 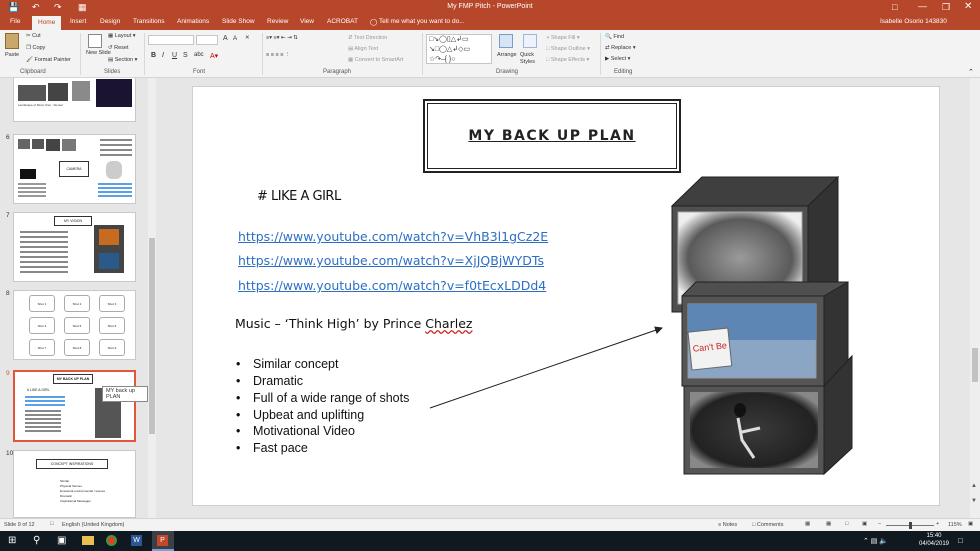 I want to click on grow-font-button: A, so click(x=225, y=38).